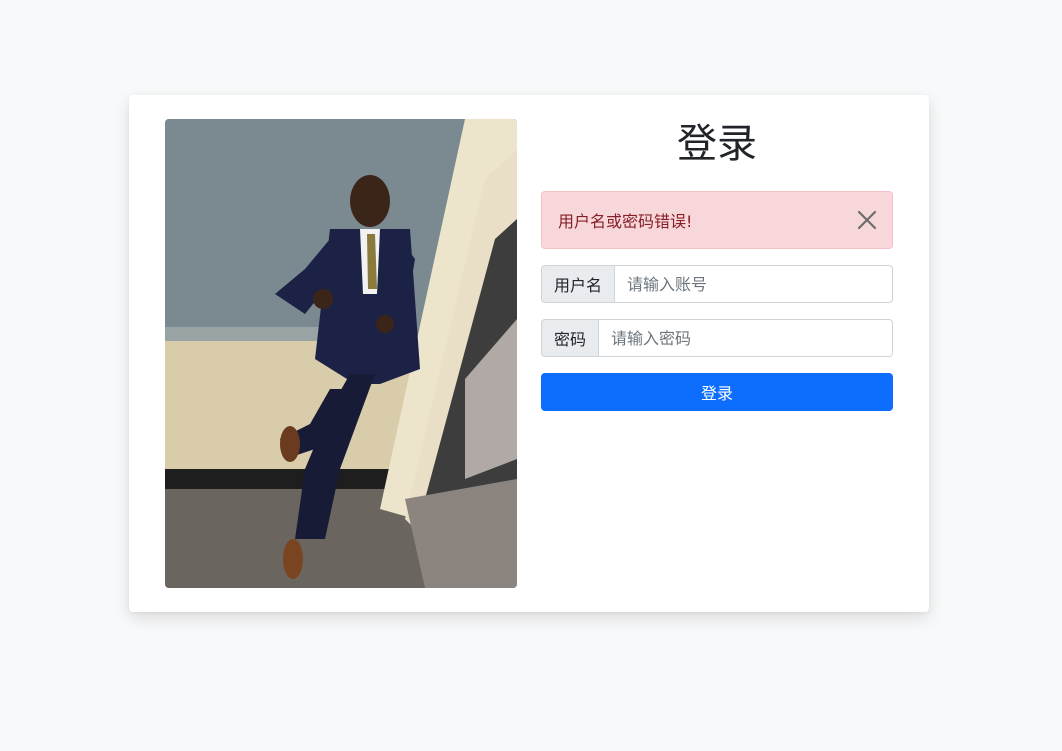 The width and height of the screenshot is (1062, 751). What do you see at coordinates (570, 338) in the screenshot?
I see `password-label: 密码` at bounding box center [570, 338].